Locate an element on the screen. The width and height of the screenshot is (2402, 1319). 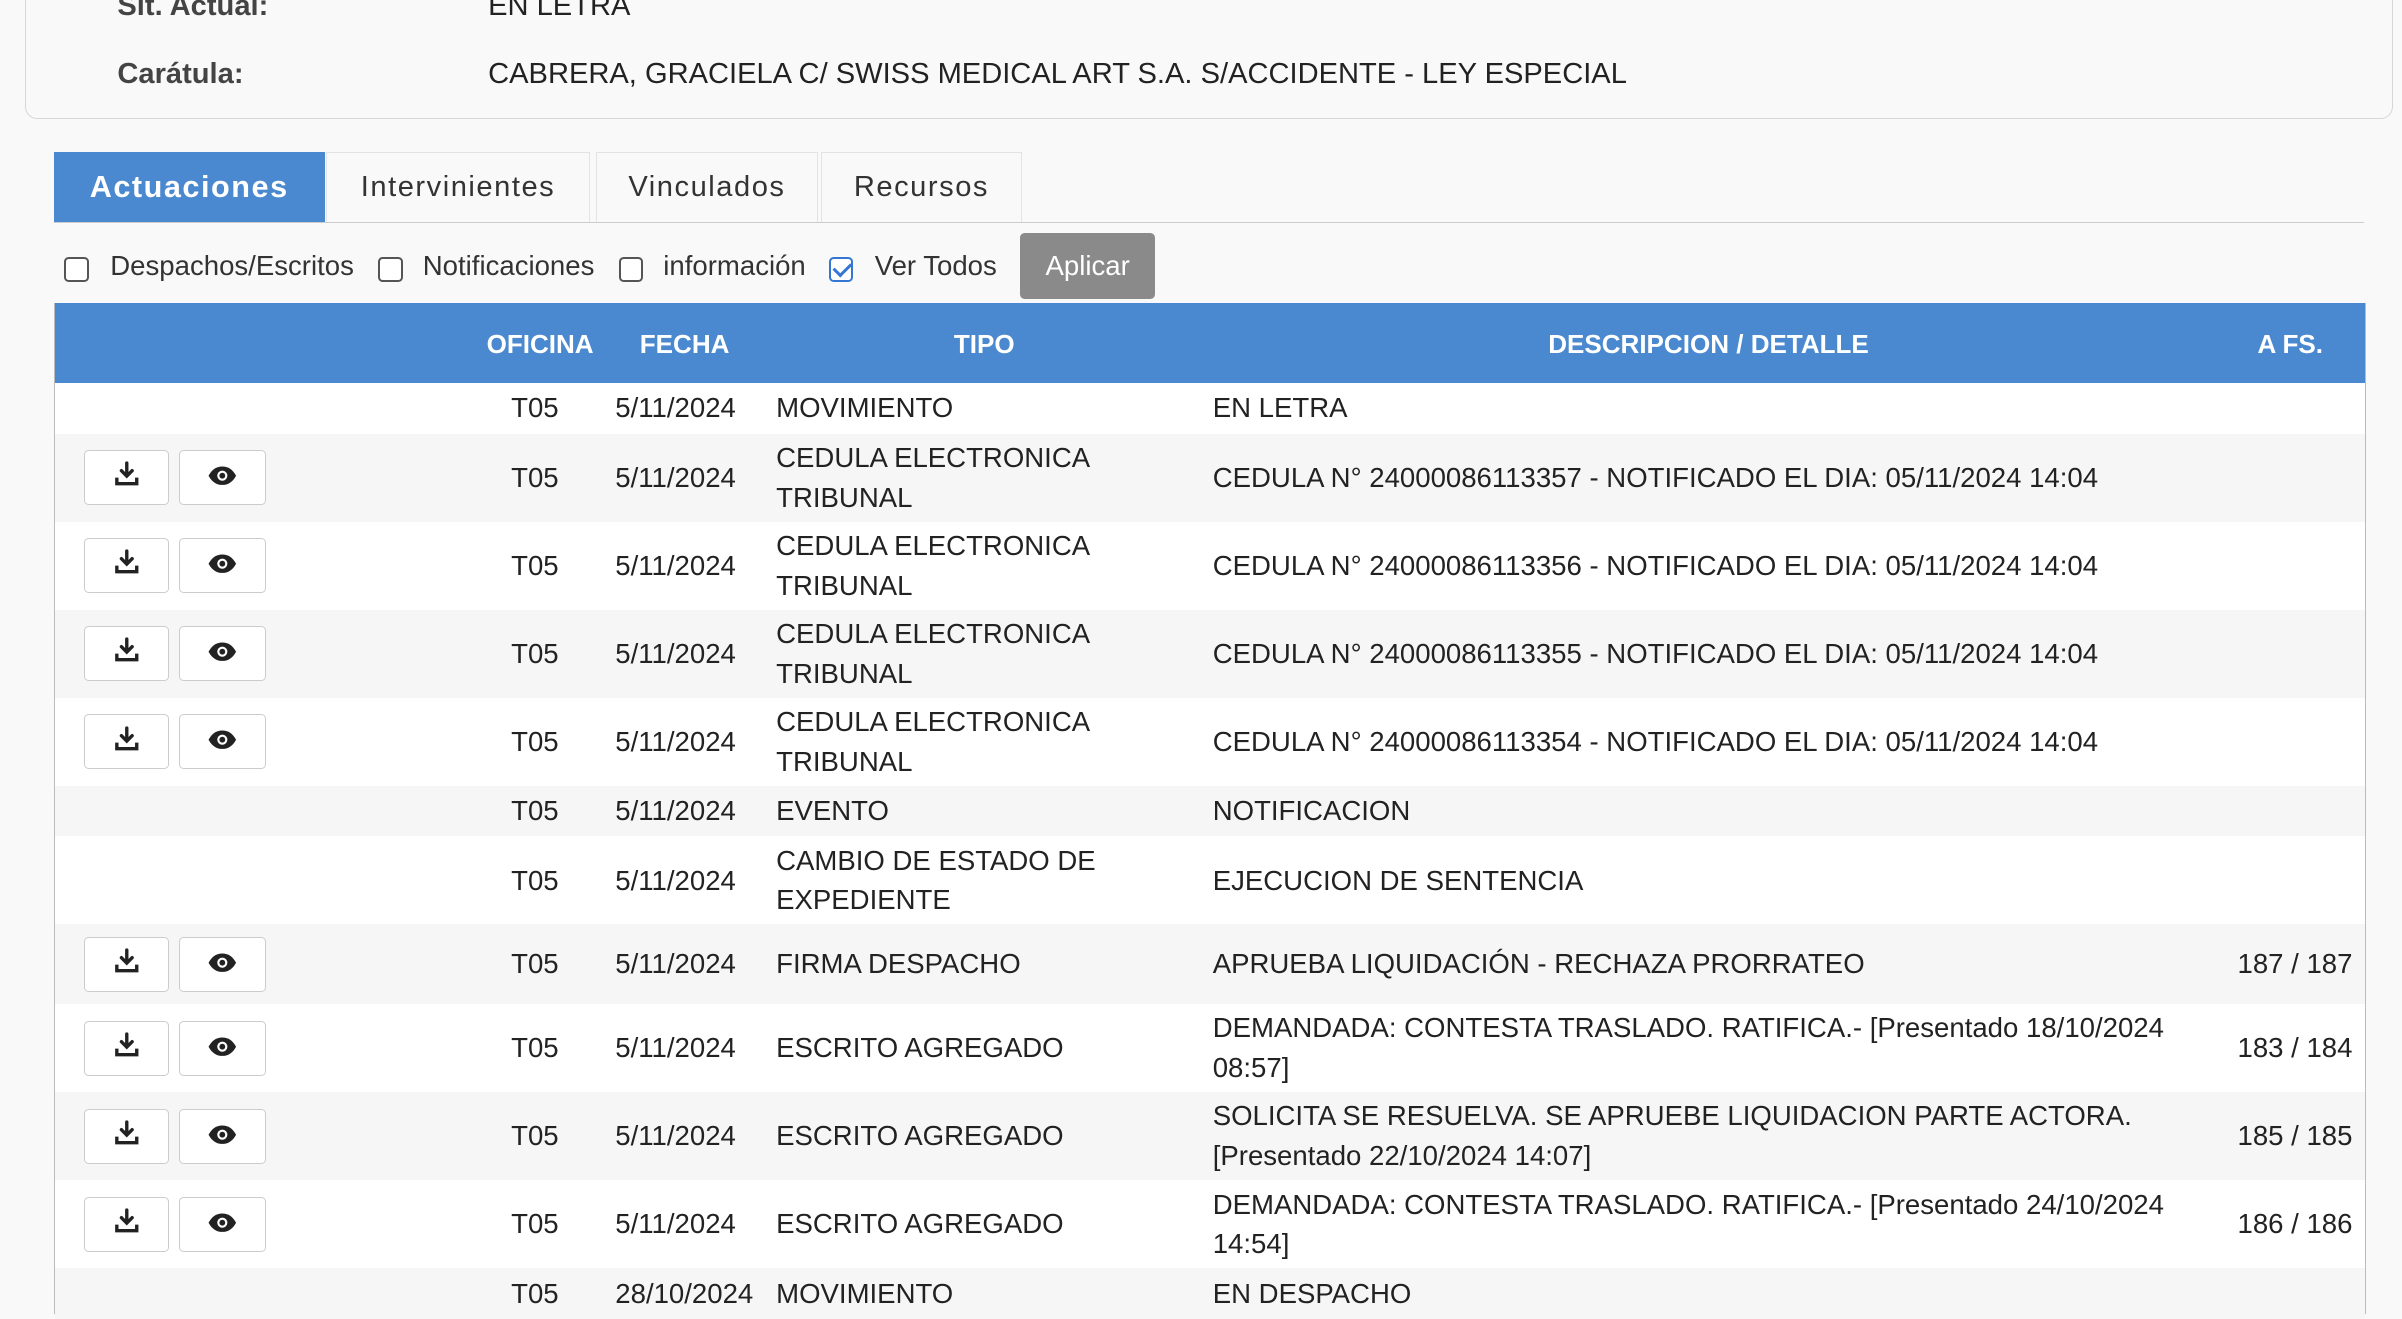
tab-vinculados: Vinculados is located at coordinates (707, 187).